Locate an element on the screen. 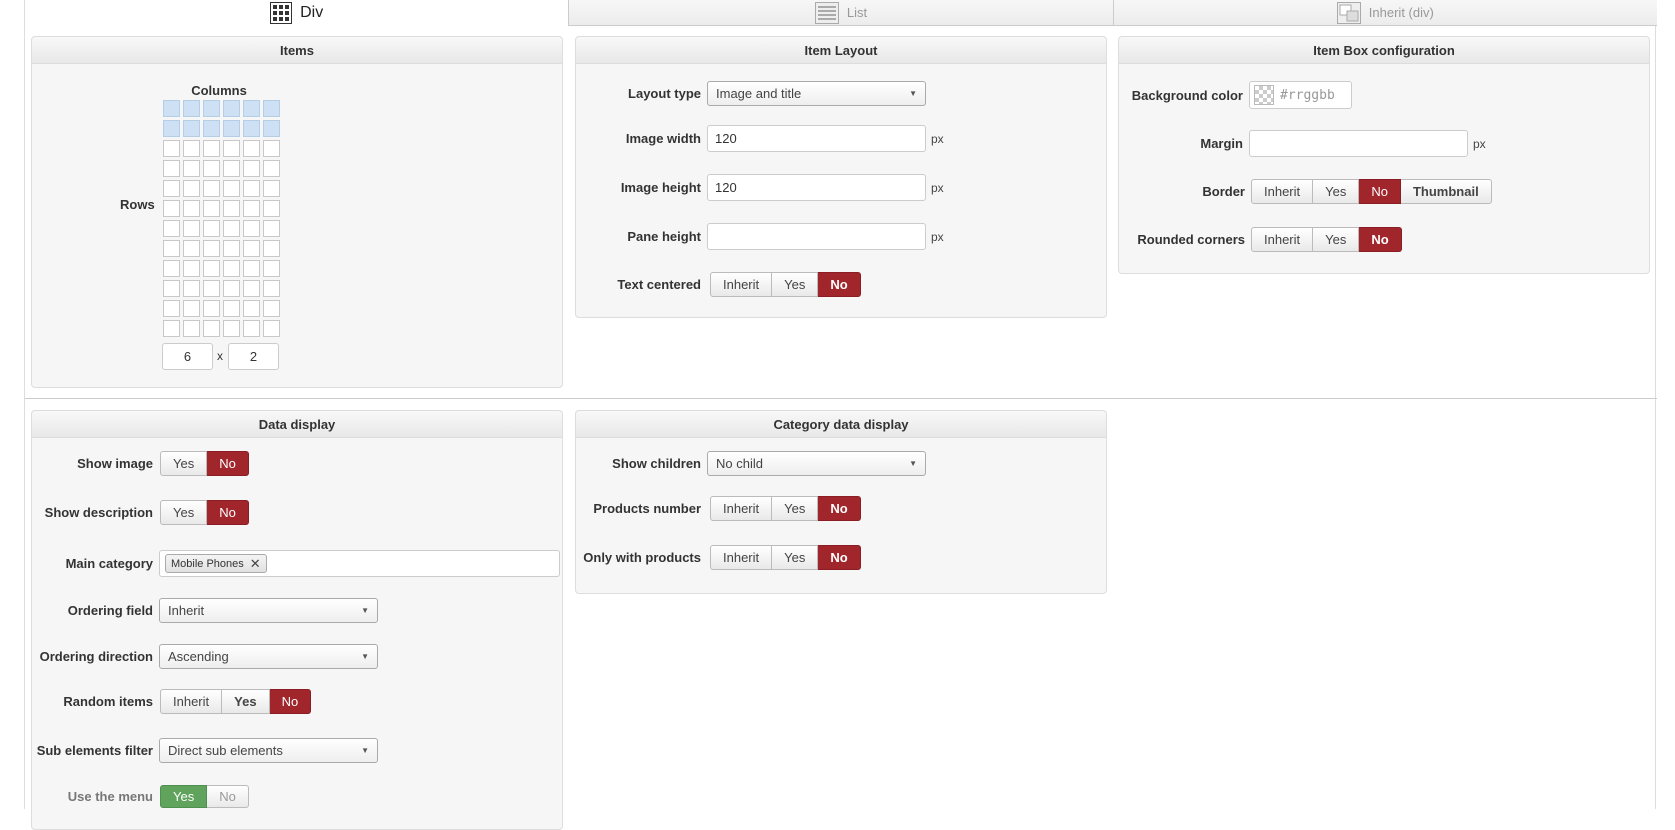  columns-input: 6 is located at coordinates (187, 356).